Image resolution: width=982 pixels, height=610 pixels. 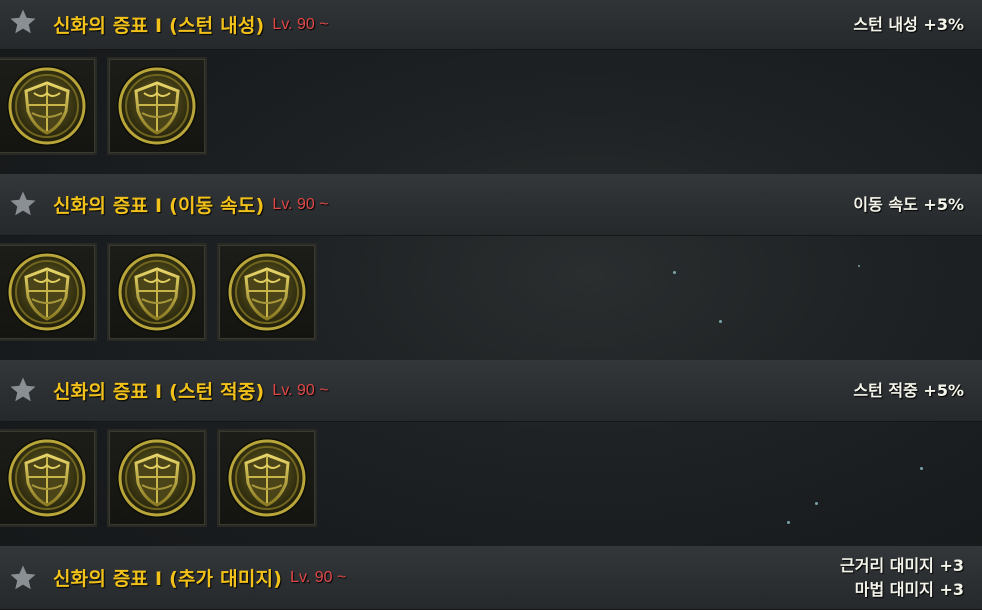 What do you see at coordinates (168, 579) in the screenshot?
I see `set-title: 신화의 증표 I (추가 대미지)` at bounding box center [168, 579].